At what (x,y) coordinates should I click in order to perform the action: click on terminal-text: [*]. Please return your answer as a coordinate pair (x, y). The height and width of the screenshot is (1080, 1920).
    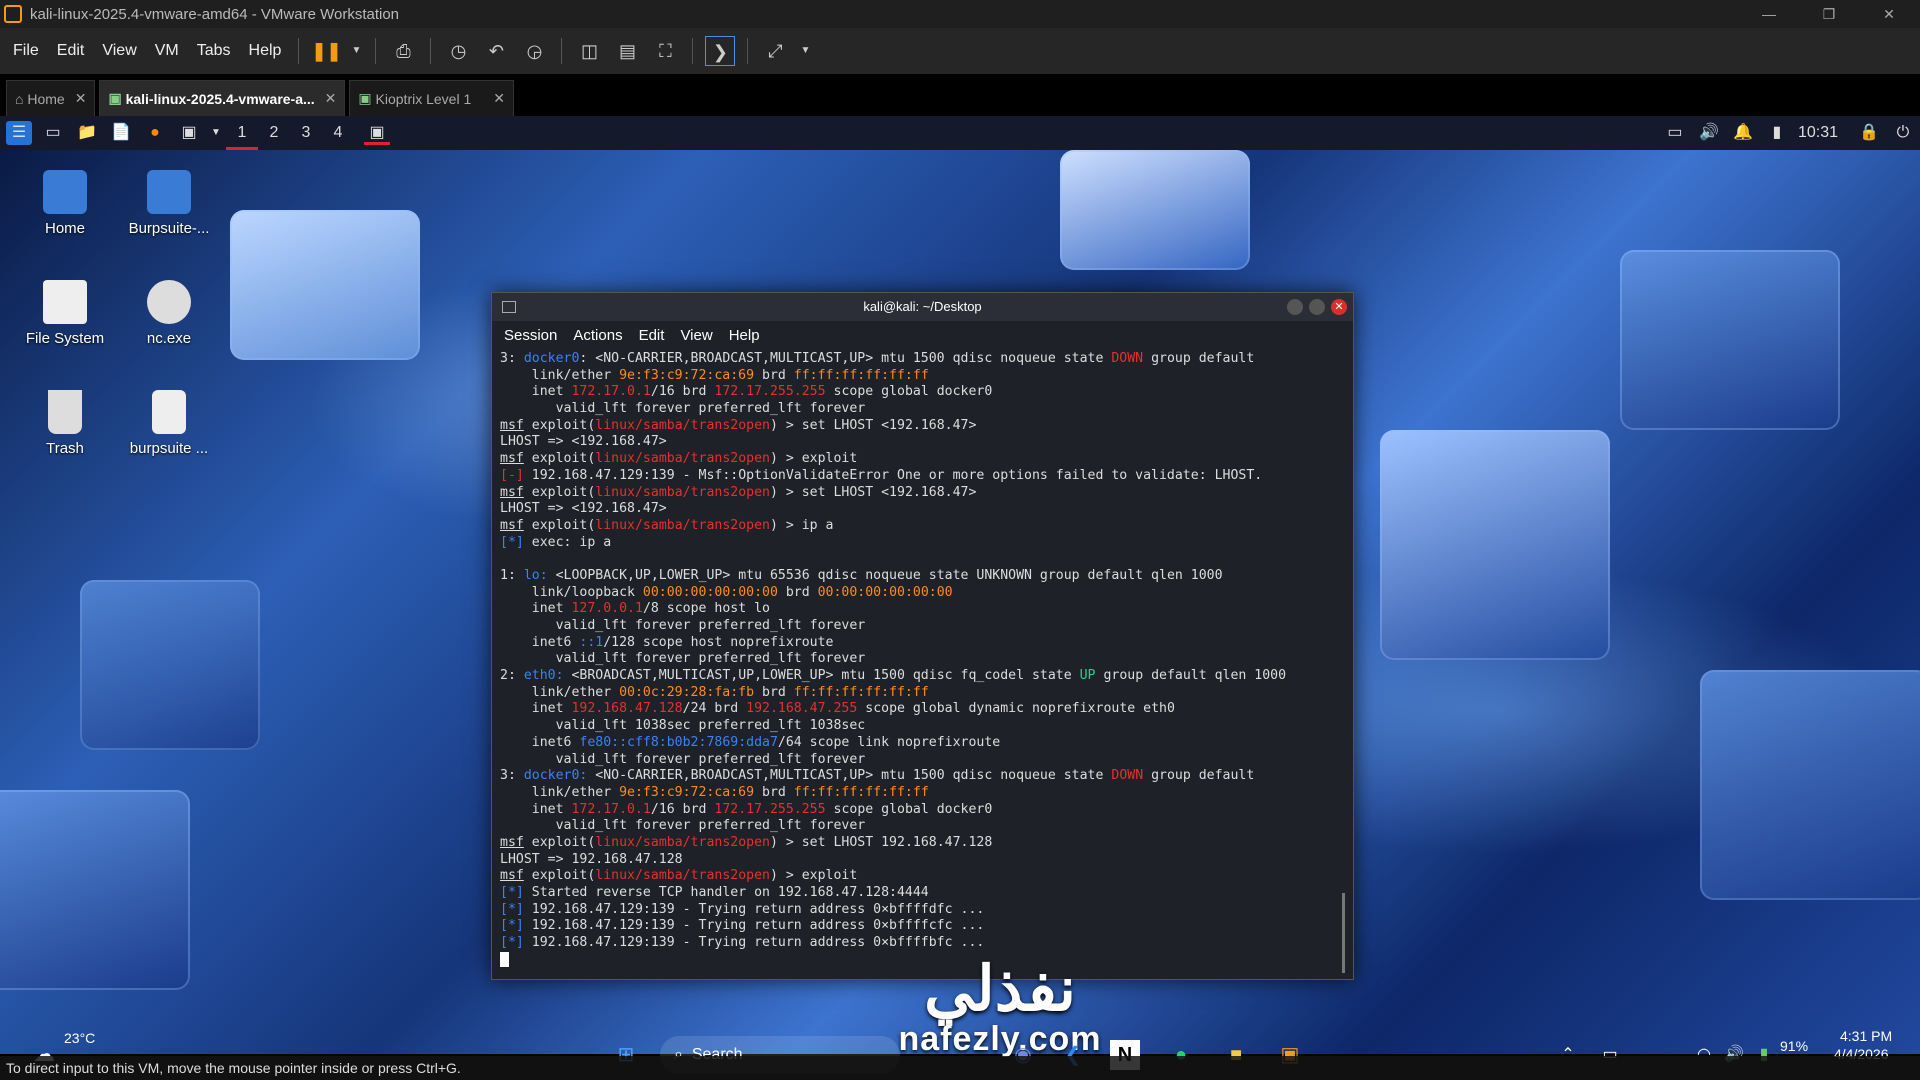
    Looking at the image, I should click on (512, 943).